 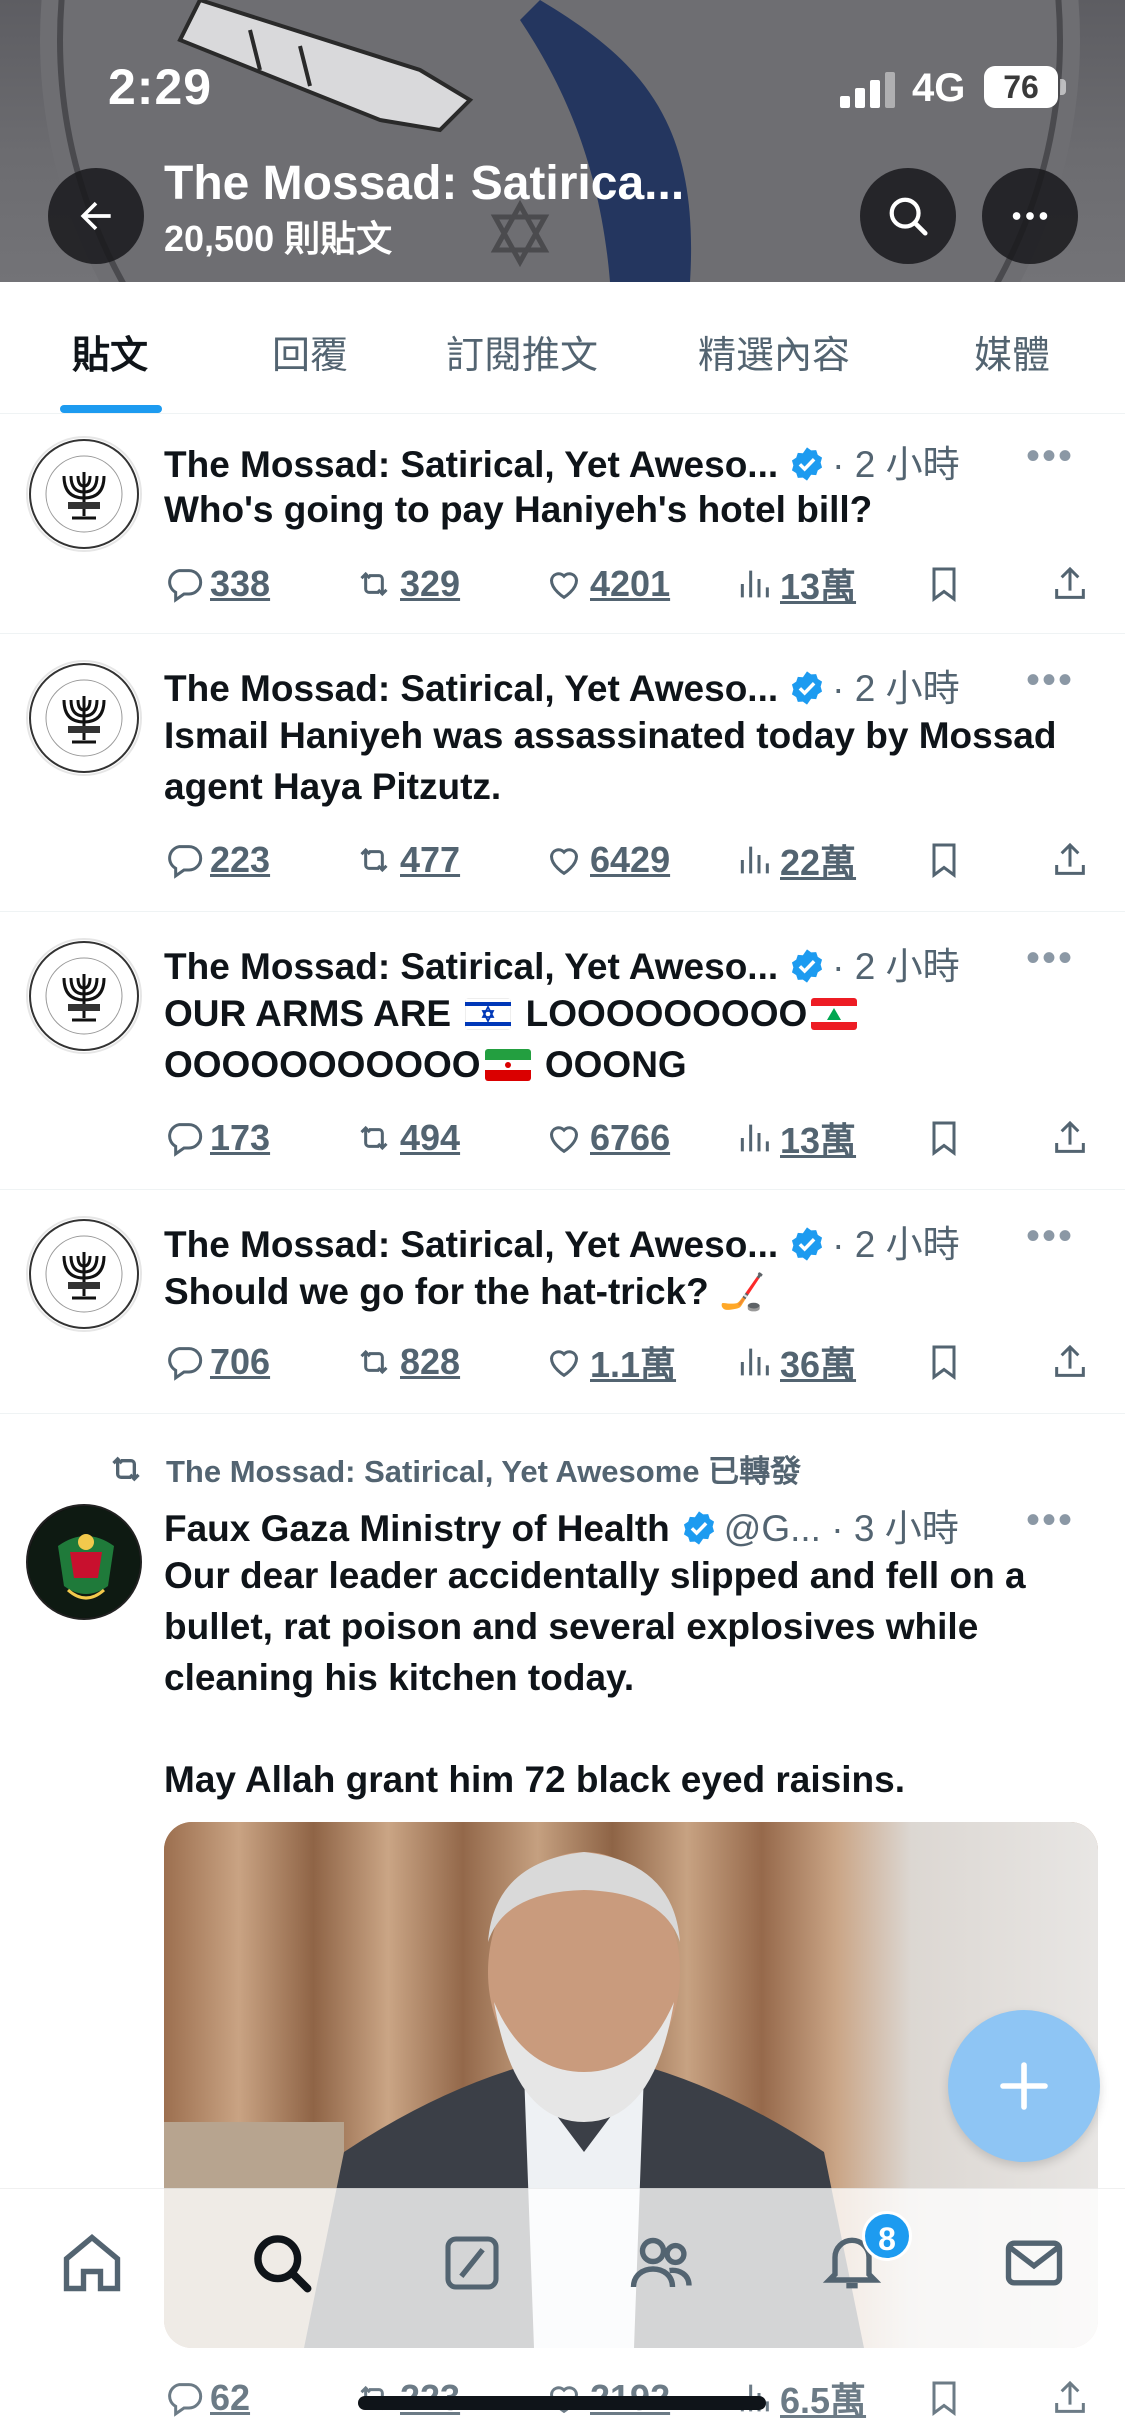 What do you see at coordinates (610, 1362) in the screenshot?
I see `like-button: 1.1萬` at bounding box center [610, 1362].